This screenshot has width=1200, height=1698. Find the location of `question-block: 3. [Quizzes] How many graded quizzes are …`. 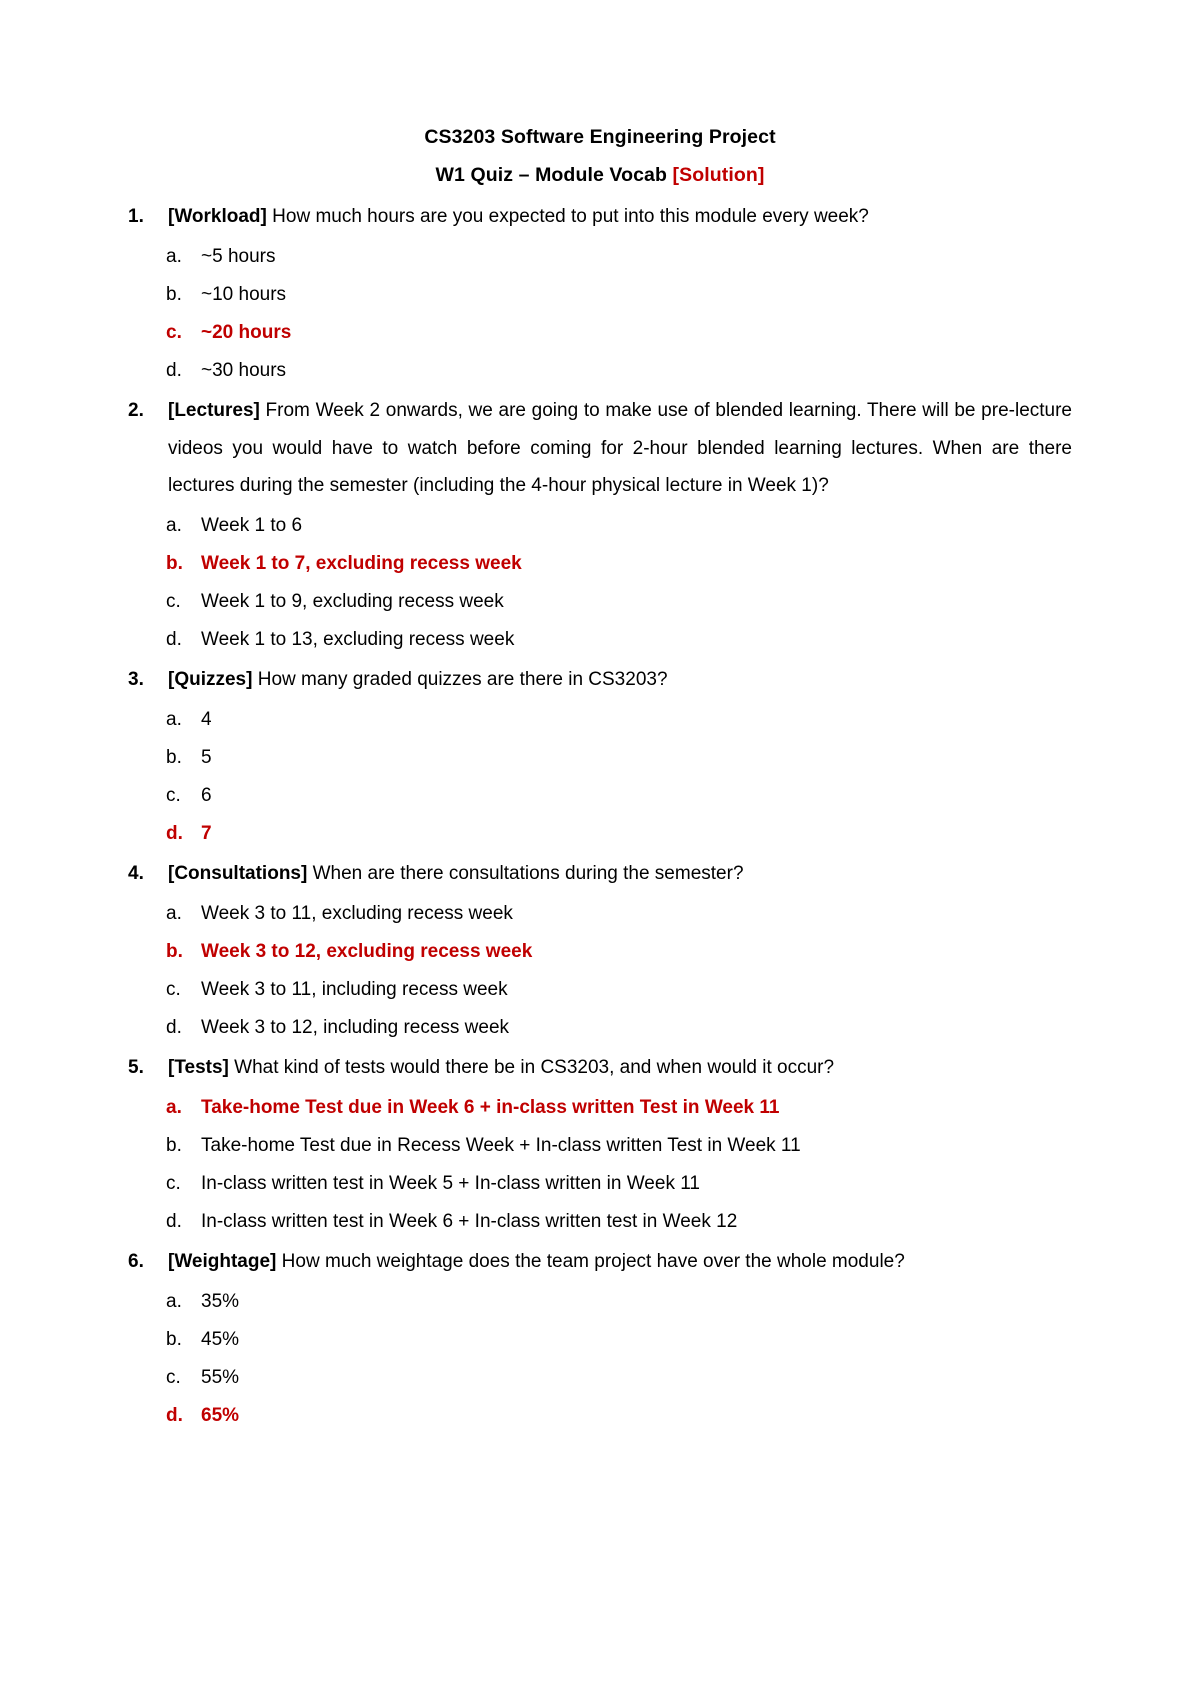

question-block: 3. [Quizzes] How many graded quizzes are … is located at coordinates (600, 756).